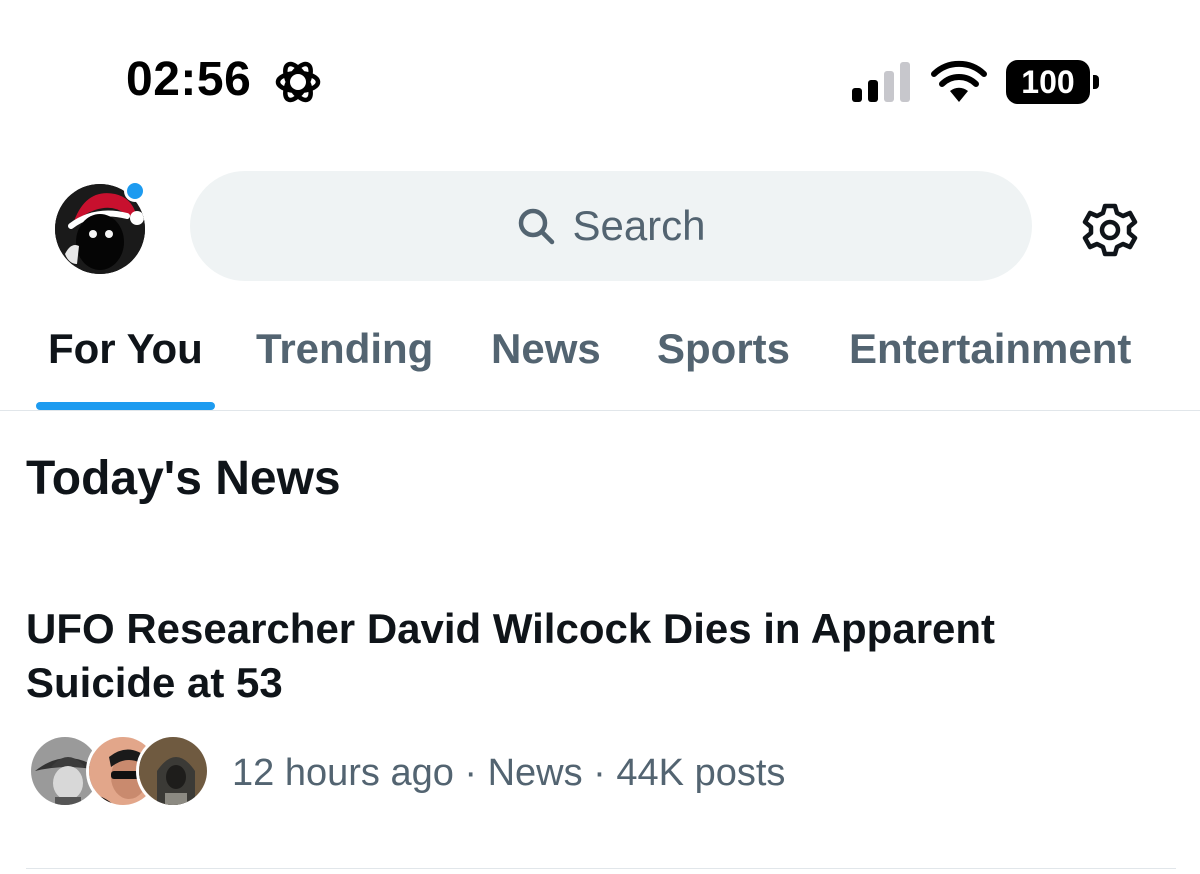  I want to click on tab-sports: Sports, so click(723, 349).